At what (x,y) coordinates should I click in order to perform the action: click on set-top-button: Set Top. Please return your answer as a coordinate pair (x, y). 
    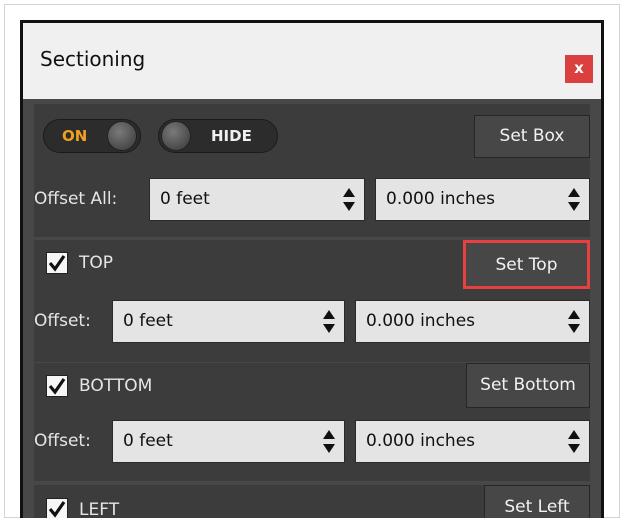
    Looking at the image, I should click on (526, 264).